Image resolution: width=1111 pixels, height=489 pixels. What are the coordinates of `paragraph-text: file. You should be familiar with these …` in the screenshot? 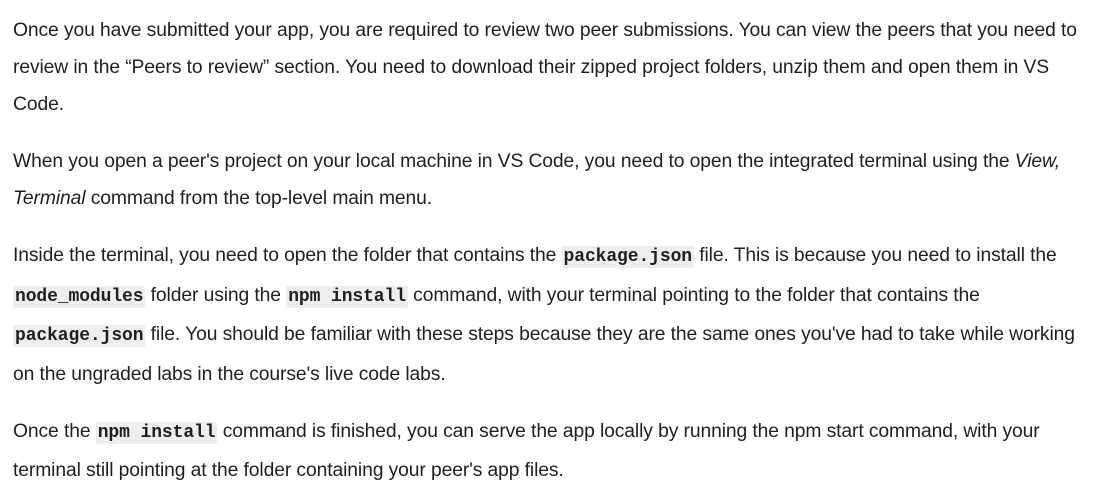 It's located at (544, 354).